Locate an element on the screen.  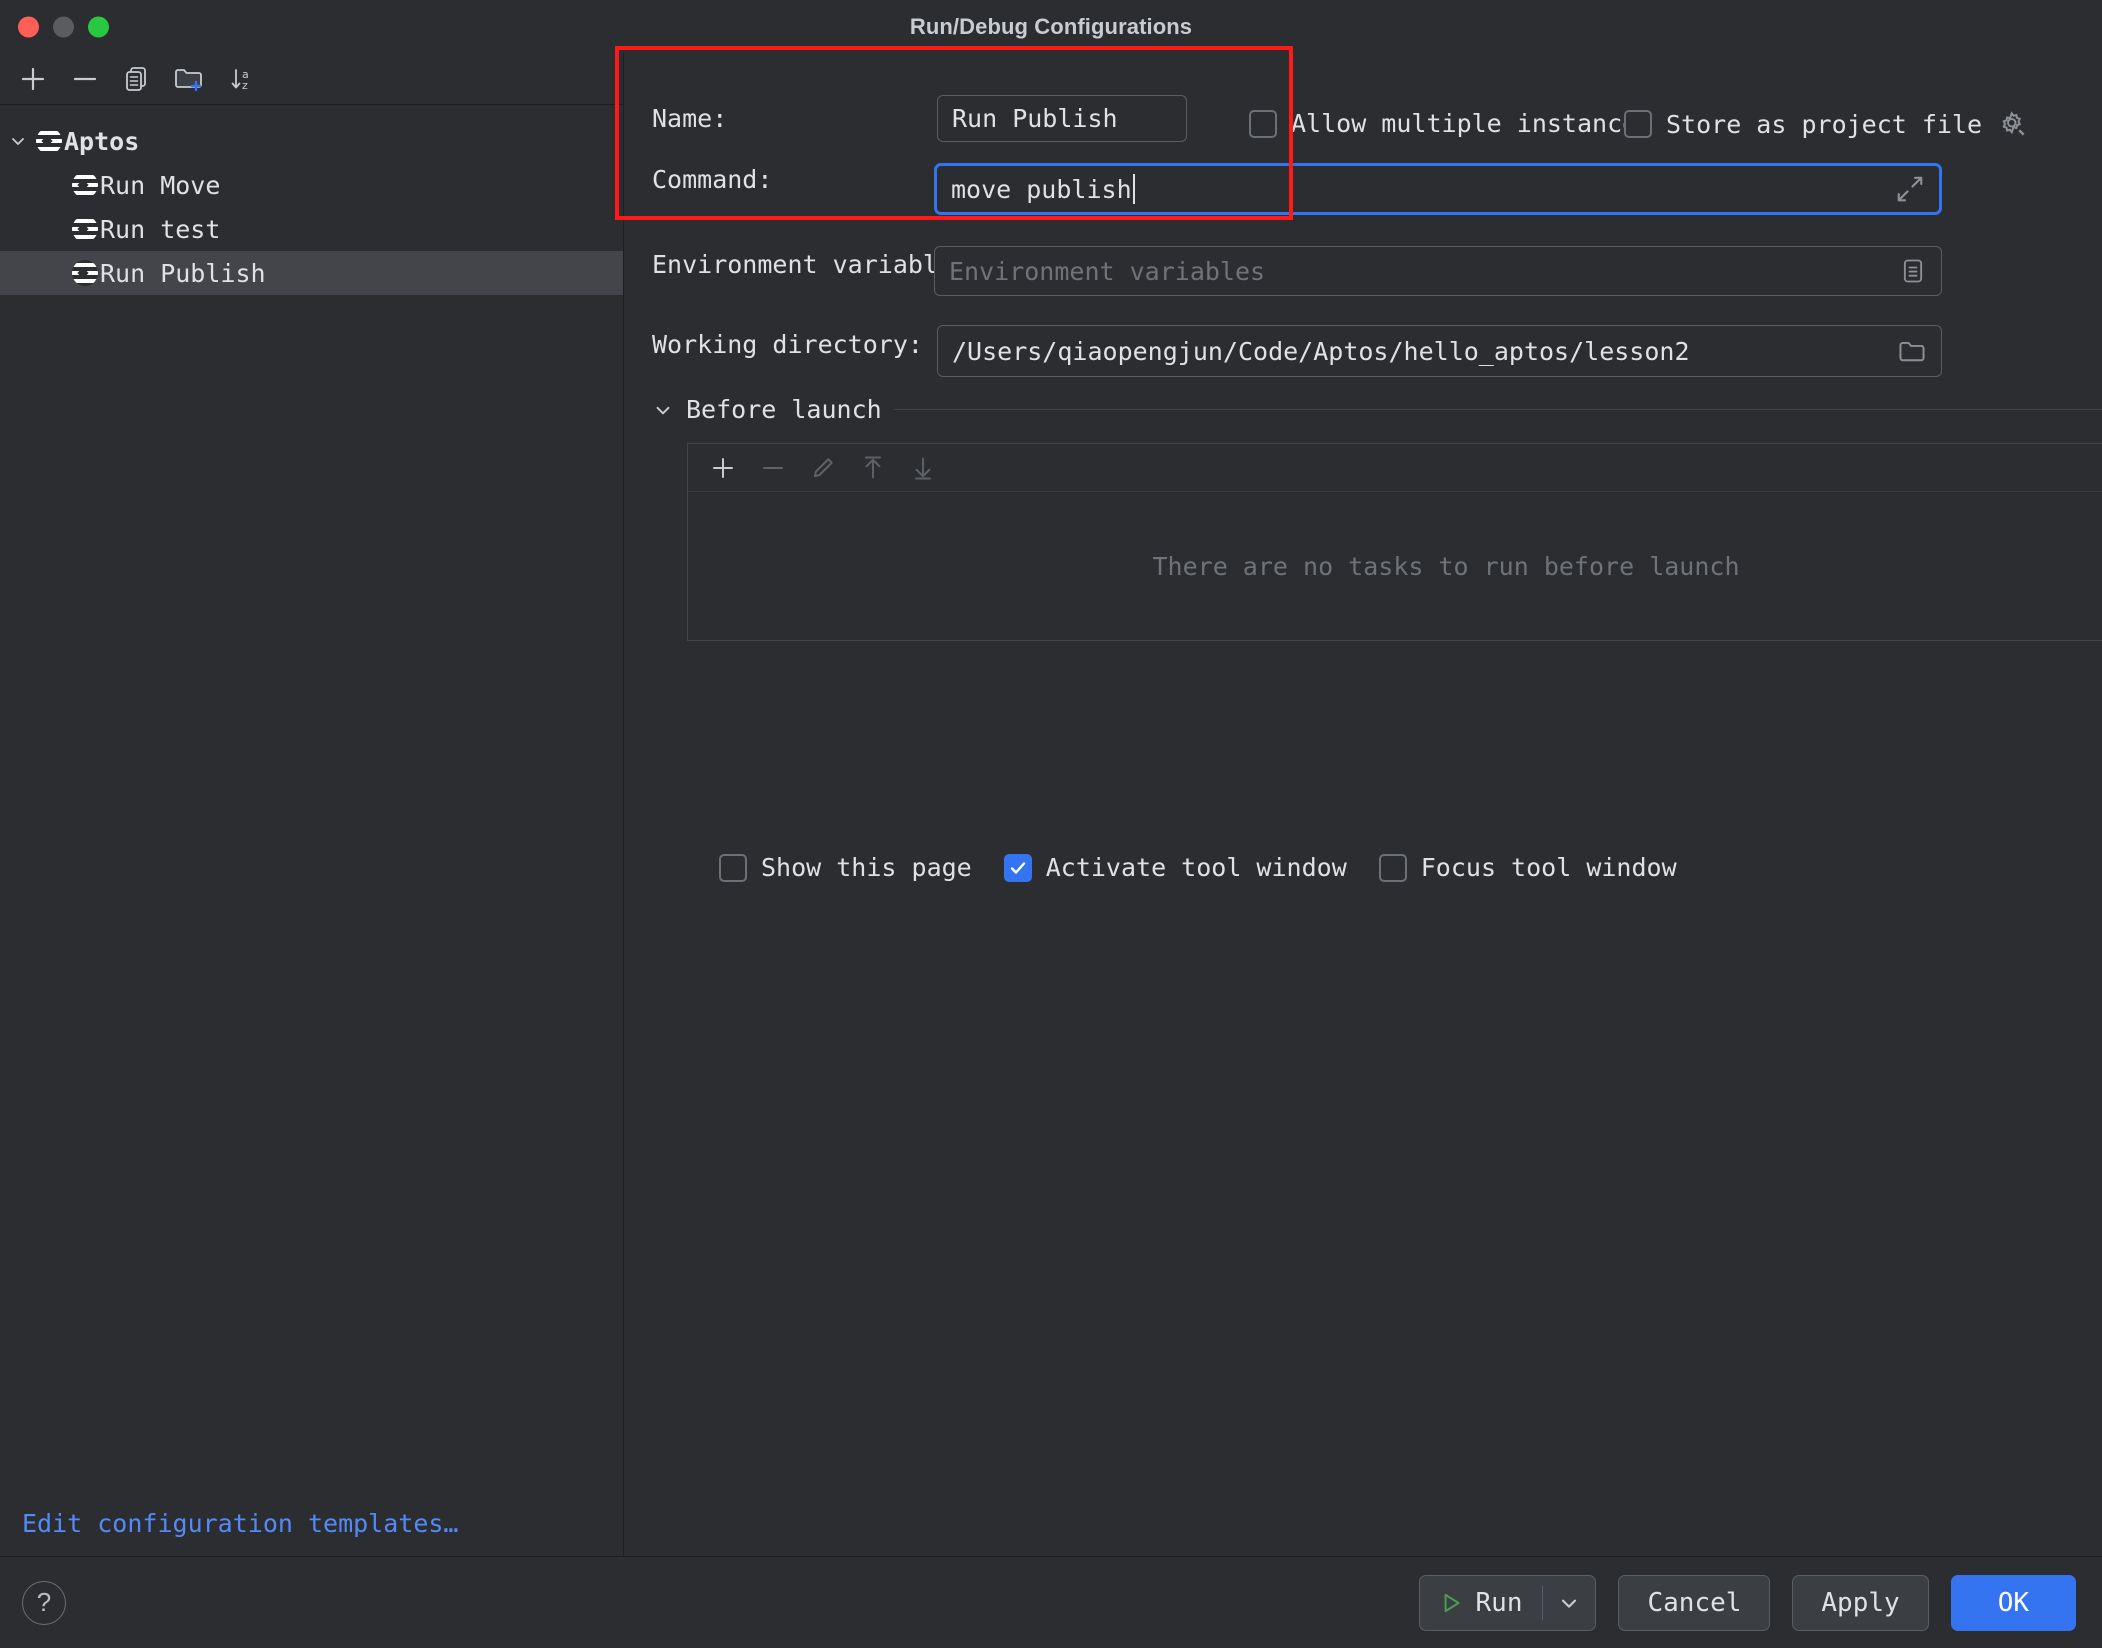
cancel-button: Cancel is located at coordinates (1694, 1602).